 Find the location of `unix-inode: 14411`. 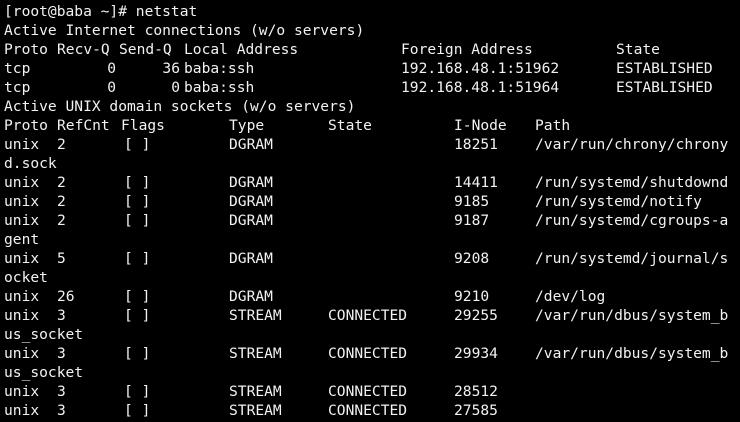

unix-inode: 14411 is located at coordinates (476, 182).